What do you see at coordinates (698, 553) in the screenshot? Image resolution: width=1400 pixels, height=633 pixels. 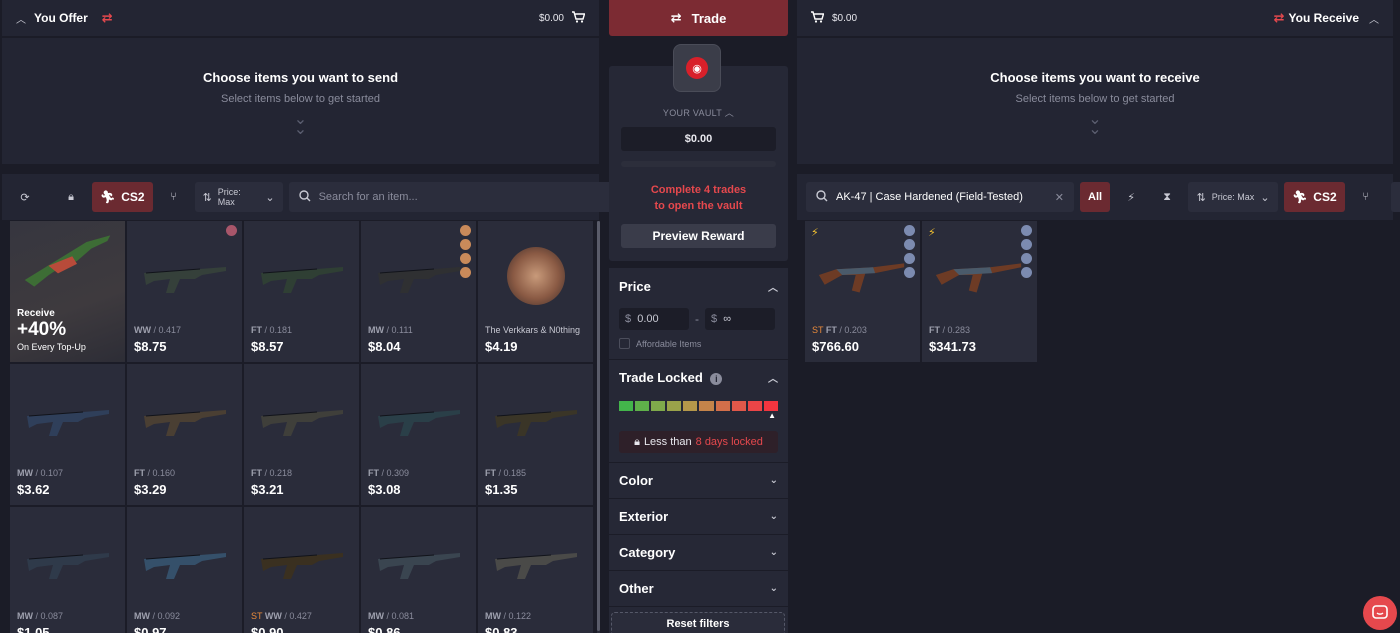 I see `category-filter-header: Category ⌄` at bounding box center [698, 553].